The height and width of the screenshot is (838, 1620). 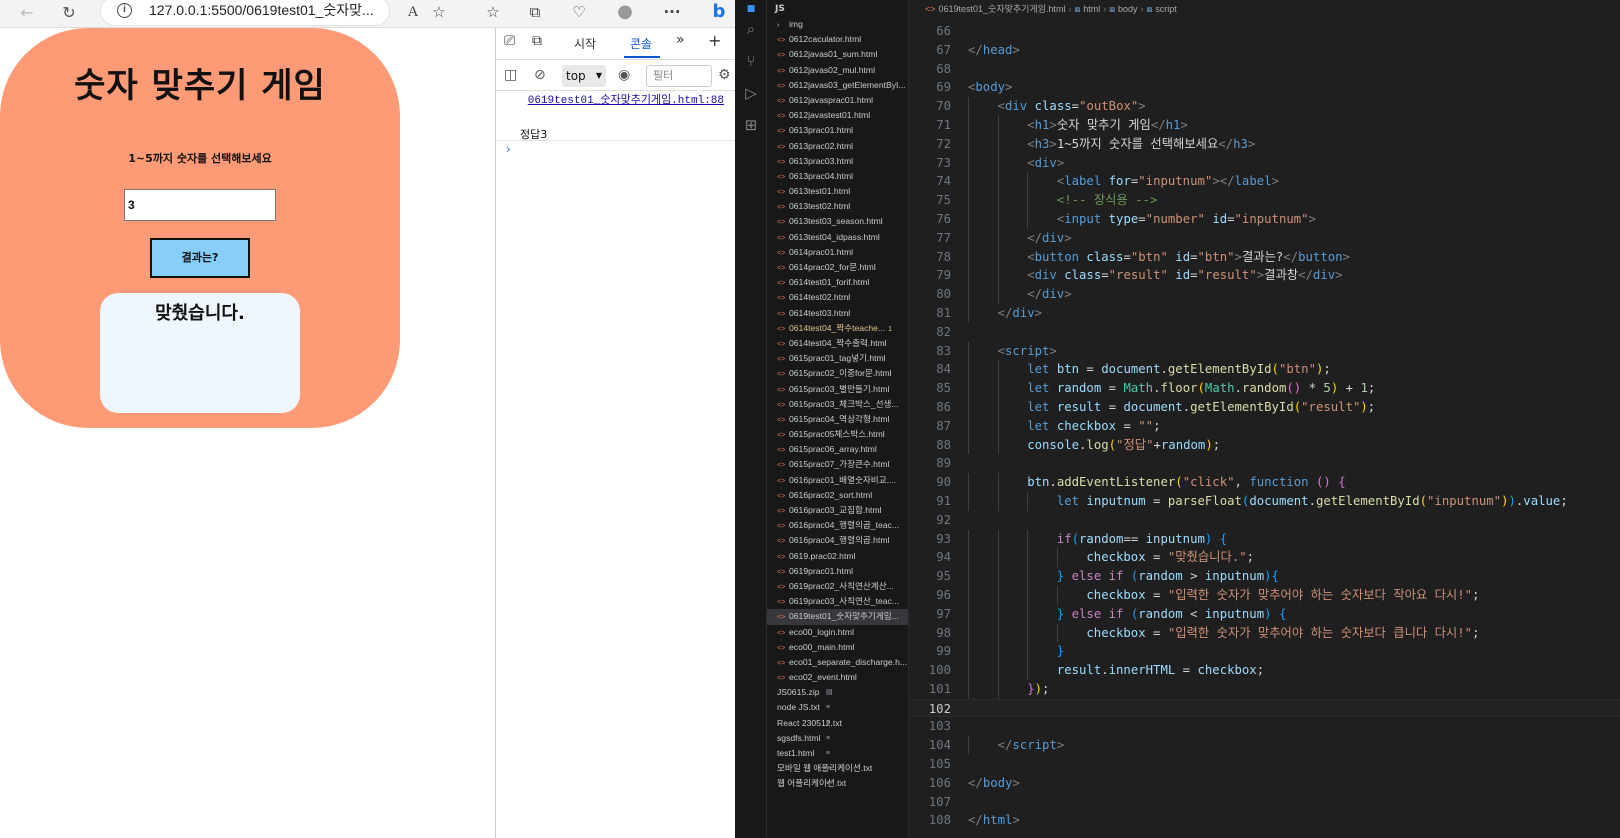 I want to click on explorer-file-item: <> 0612javas02_mul.html, so click(x=837, y=70).